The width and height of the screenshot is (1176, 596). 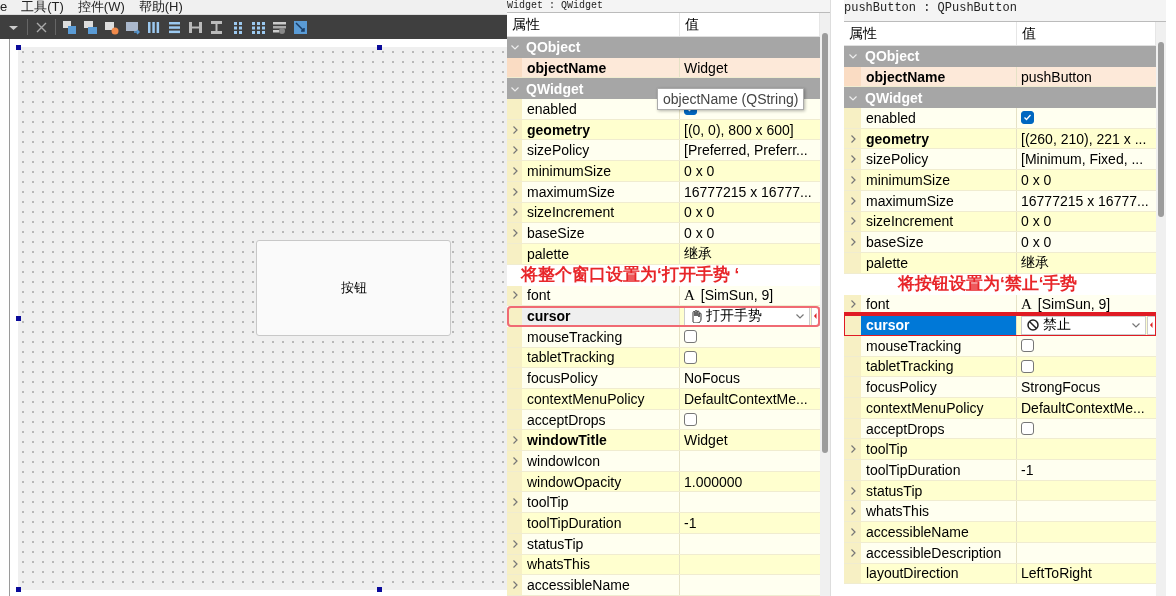 What do you see at coordinates (930, 8) in the screenshot?
I see `panel-title: pushButton : QPushButton` at bounding box center [930, 8].